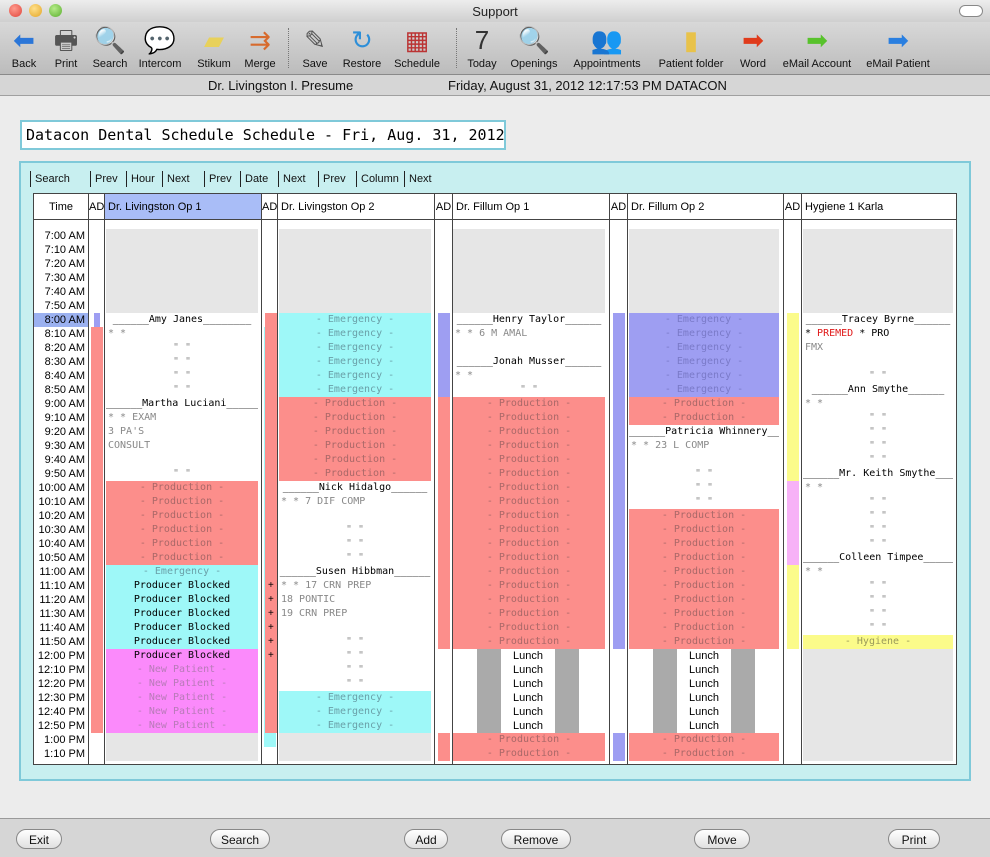 This screenshot has height=857, width=990. I want to click on appointment-slot: ______Patricia Whinnery______, so click(704, 432).